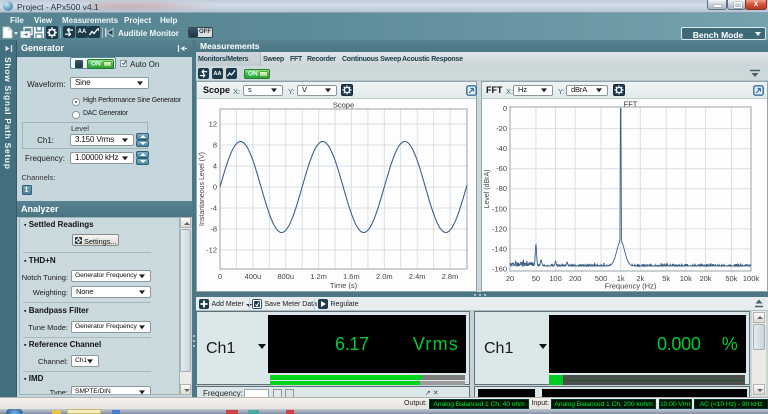 This screenshot has height=414, width=768. What do you see at coordinates (285, 276) in the screenshot?
I see `svg-text: 800u` at bounding box center [285, 276].